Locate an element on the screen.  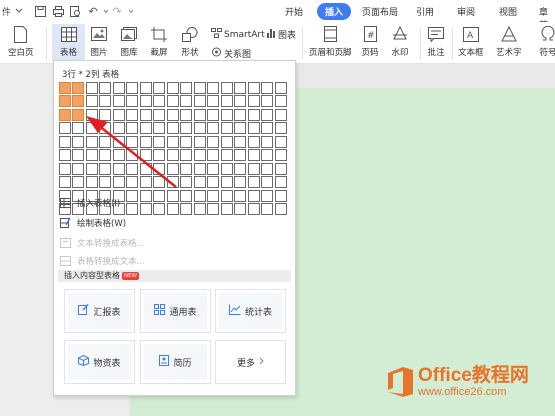
tab-home: 开始 is located at coordinates (294, 11).